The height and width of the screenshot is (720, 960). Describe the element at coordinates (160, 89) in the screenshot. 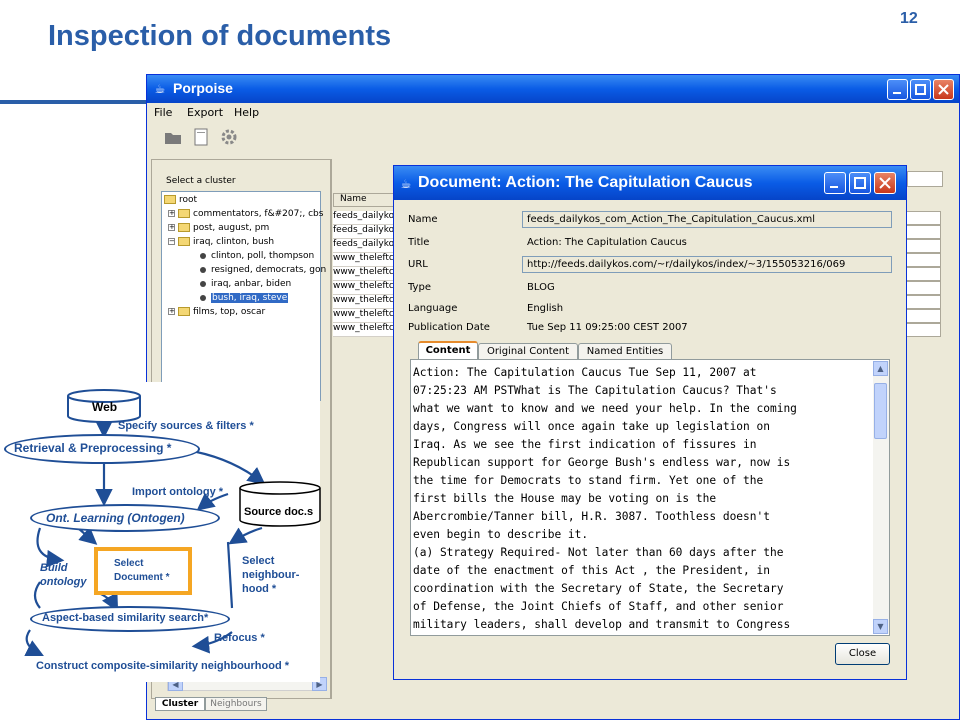

I see `java-icon: ☕` at that location.